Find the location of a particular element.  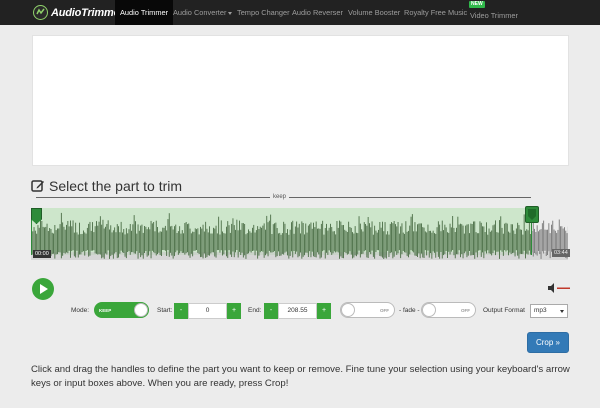

nav-item-tempo-changer: Tempo Changer is located at coordinates (263, 12).